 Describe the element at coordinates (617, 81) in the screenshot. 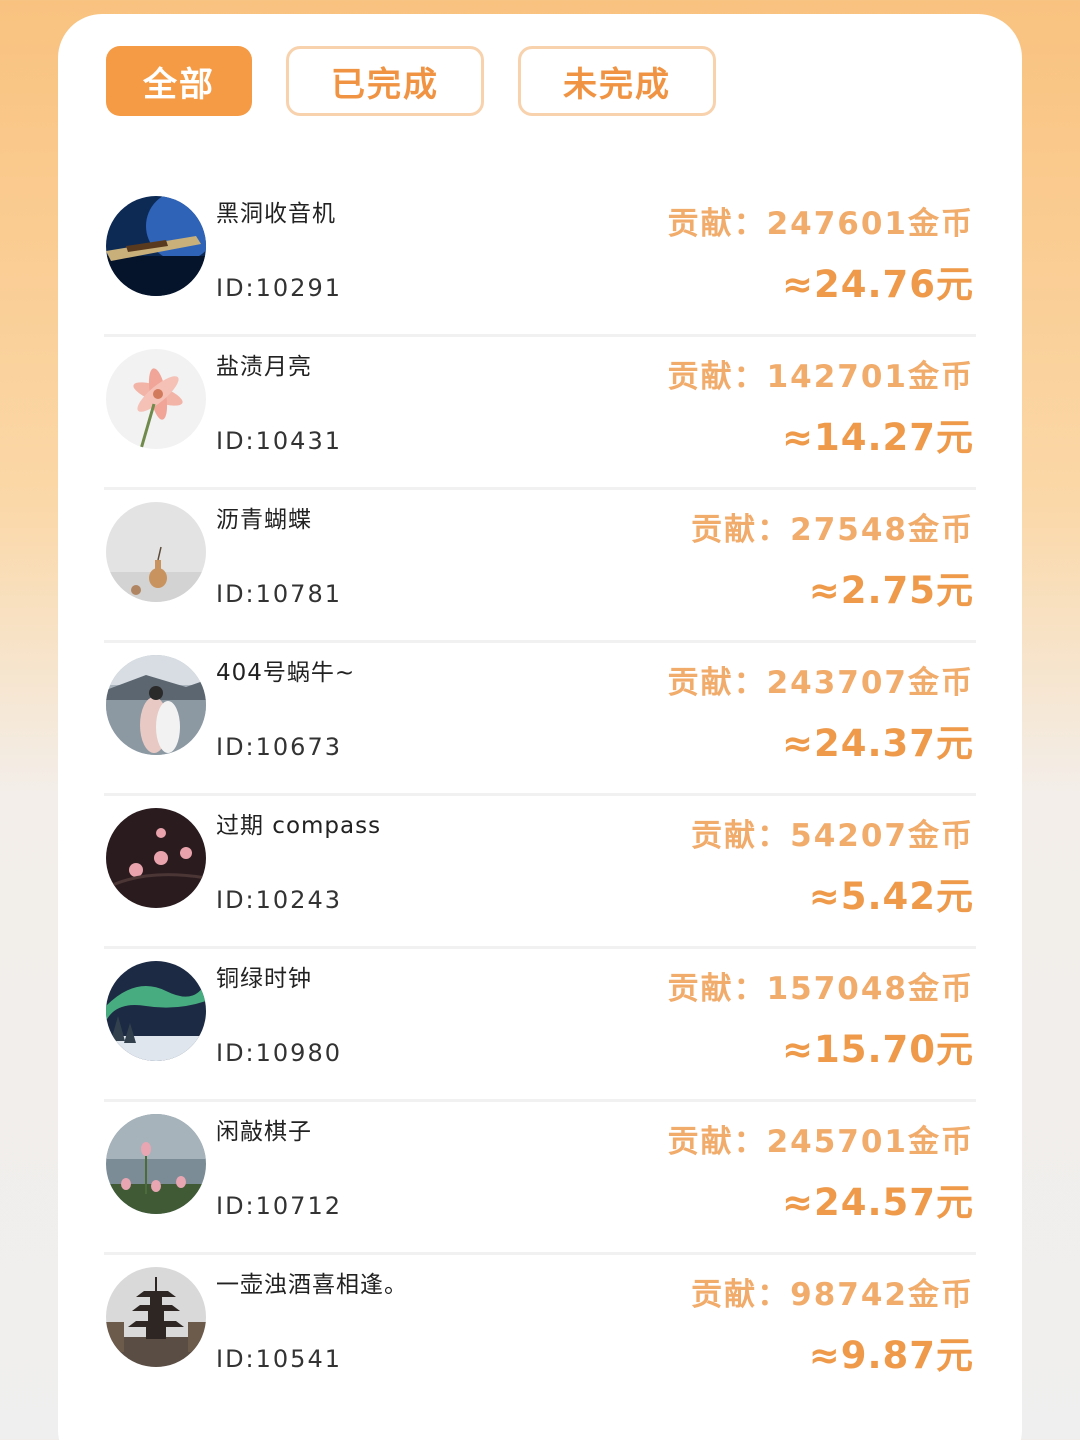

I see `tab-uncompleted: 未完成` at that location.